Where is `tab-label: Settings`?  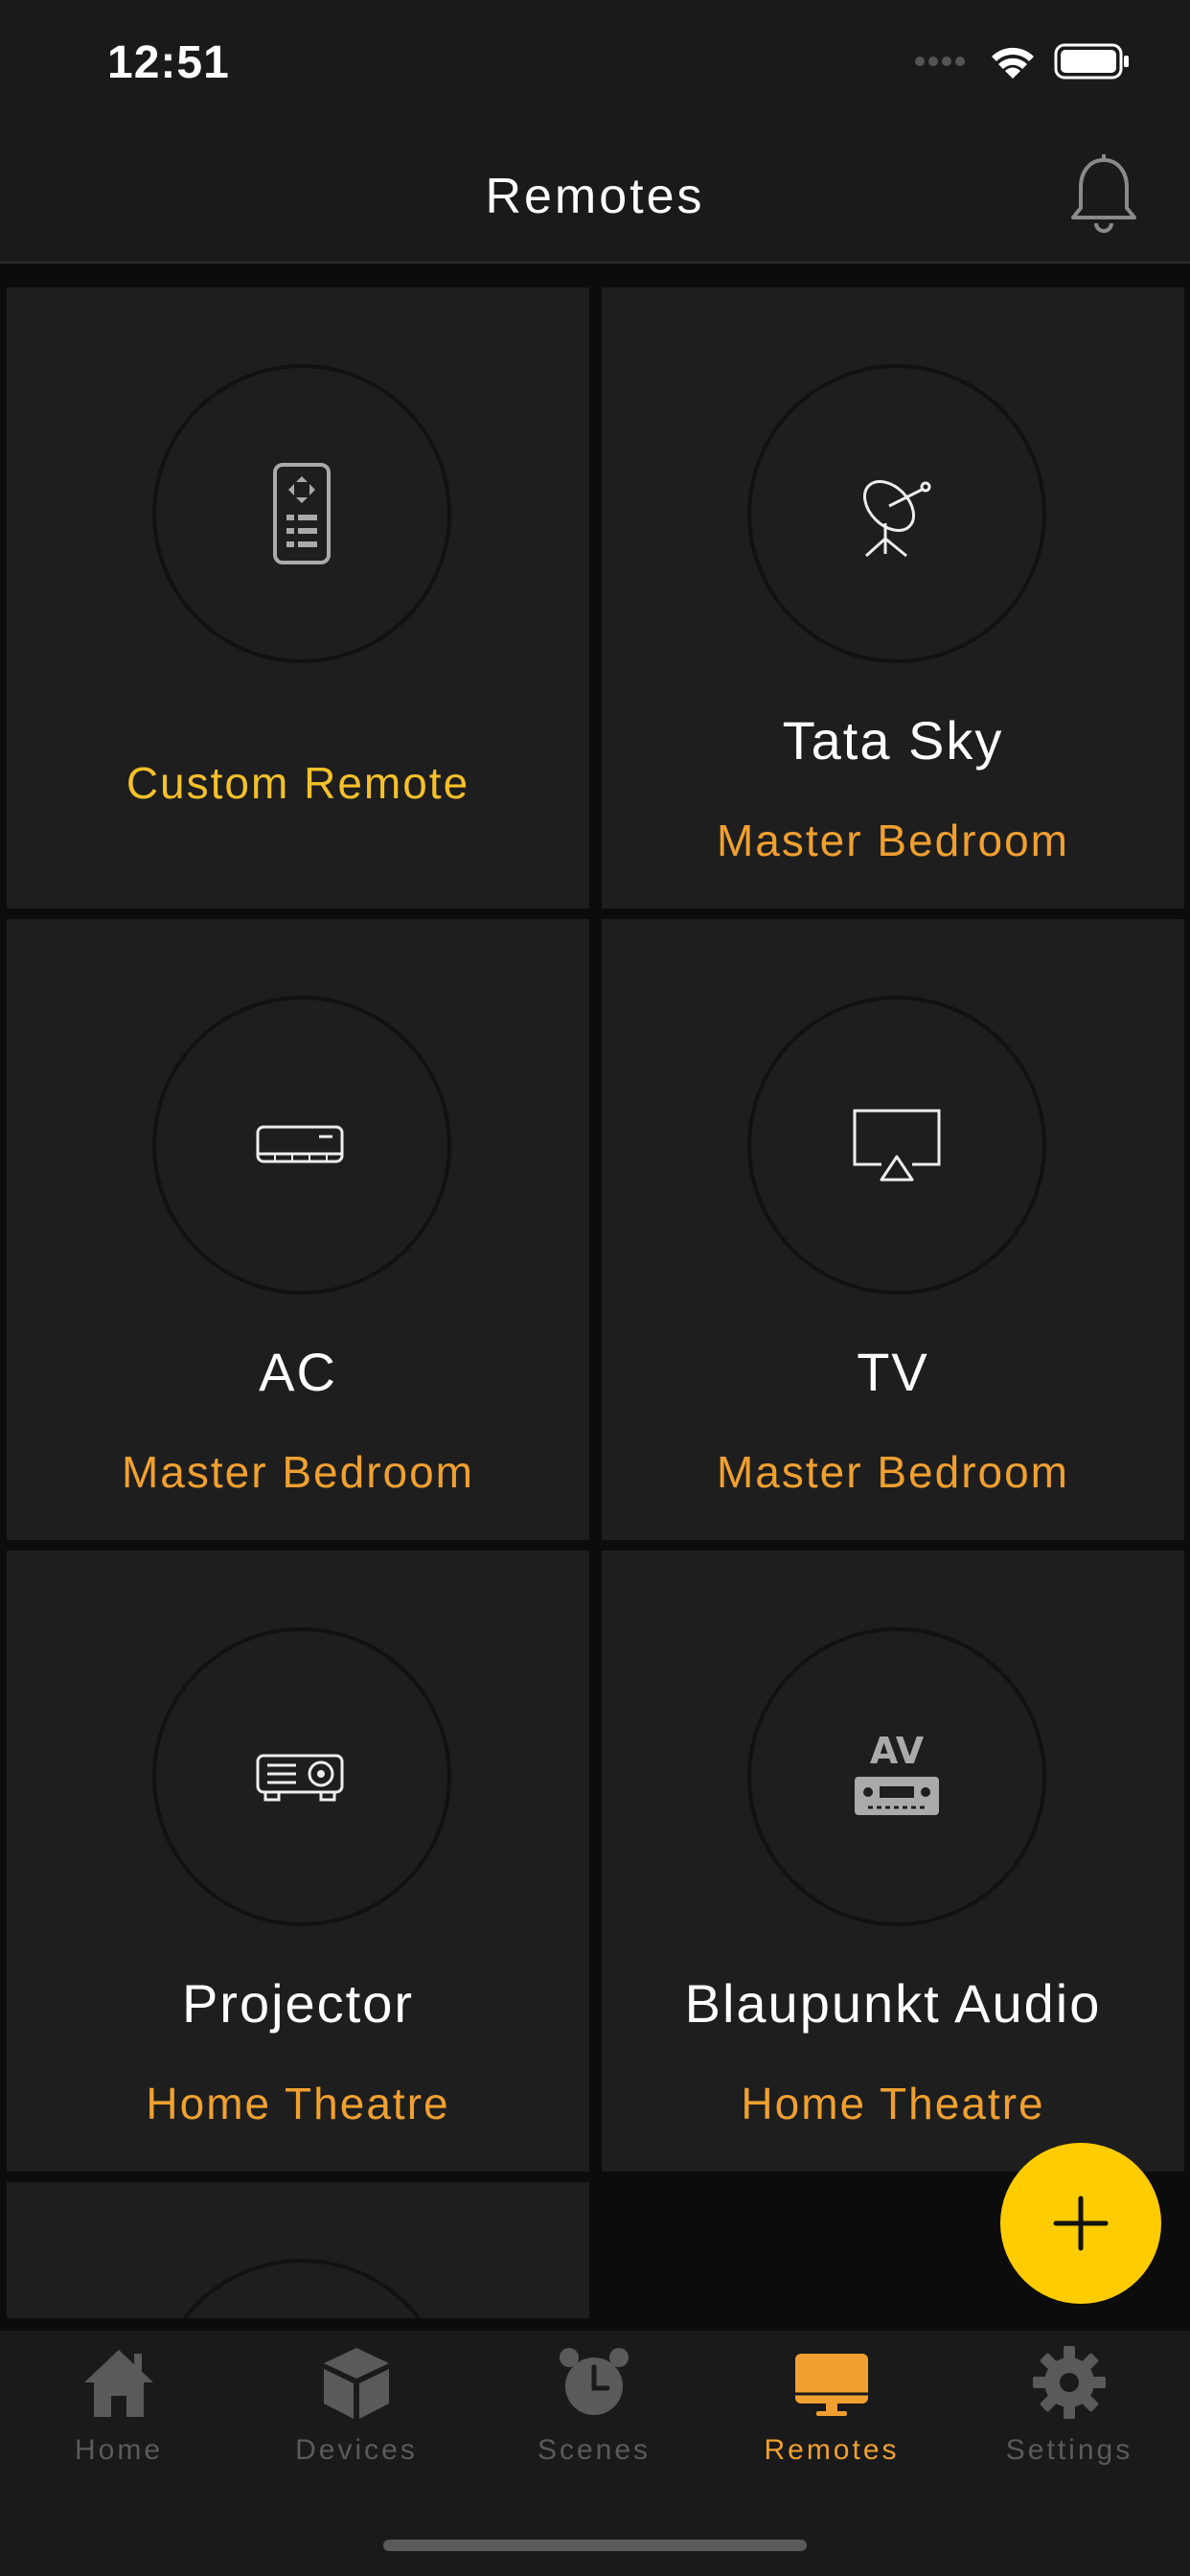
tab-label: Settings is located at coordinates (1069, 2450).